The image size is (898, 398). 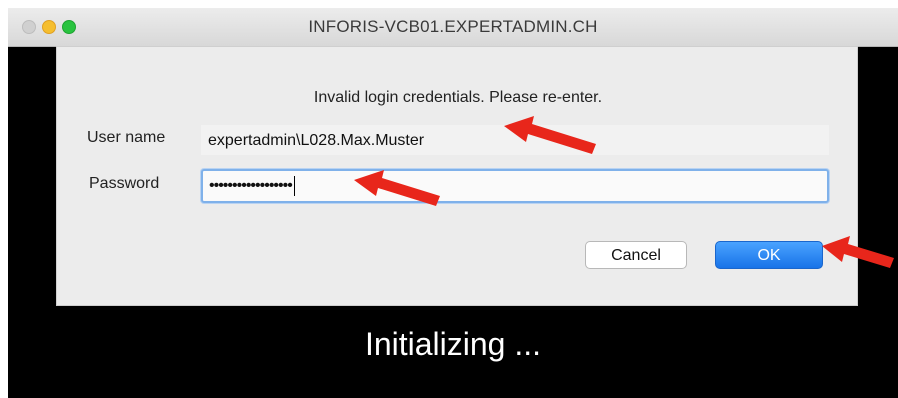 I want to click on title-bar: INFORIS-VCB01.EXPERTADMIN.CH, so click(x=453, y=27).